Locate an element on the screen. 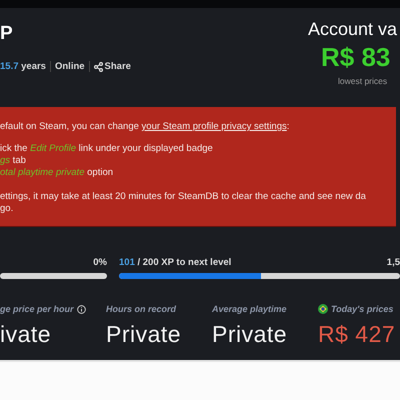 The width and height of the screenshot is (400, 400). stat-value: R$ 427 is located at coordinates (357, 334).